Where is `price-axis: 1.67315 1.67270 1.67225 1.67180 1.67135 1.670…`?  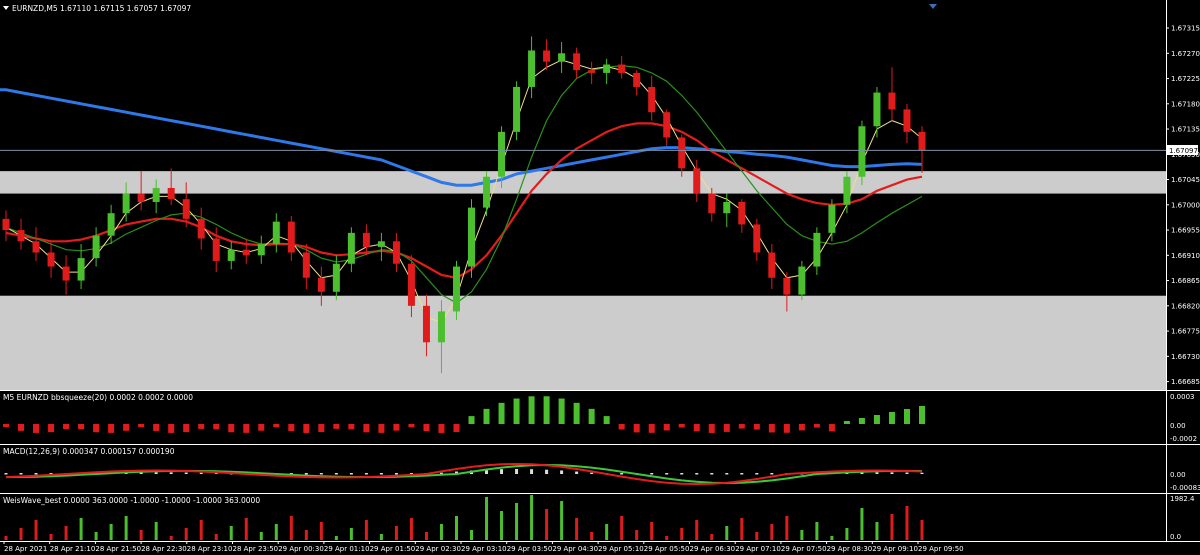
price-axis: 1.67315 1.67270 1.67225 1.67180 1.67135 1.670… is located at coordinates (1183, 206).